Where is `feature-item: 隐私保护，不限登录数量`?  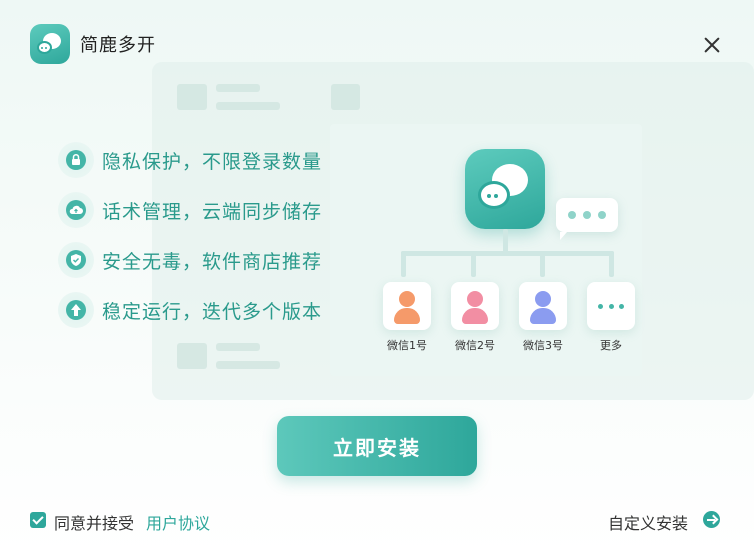 feature-item: 隐私保护，不限登录数量 is located at coordinates (190, 160).